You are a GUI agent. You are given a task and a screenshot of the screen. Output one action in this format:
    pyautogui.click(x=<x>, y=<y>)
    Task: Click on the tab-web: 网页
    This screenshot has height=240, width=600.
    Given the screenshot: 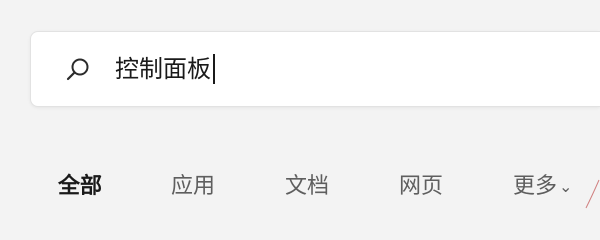 What is the action you would take?
    pyautogui.click(x=421, y=187)
    